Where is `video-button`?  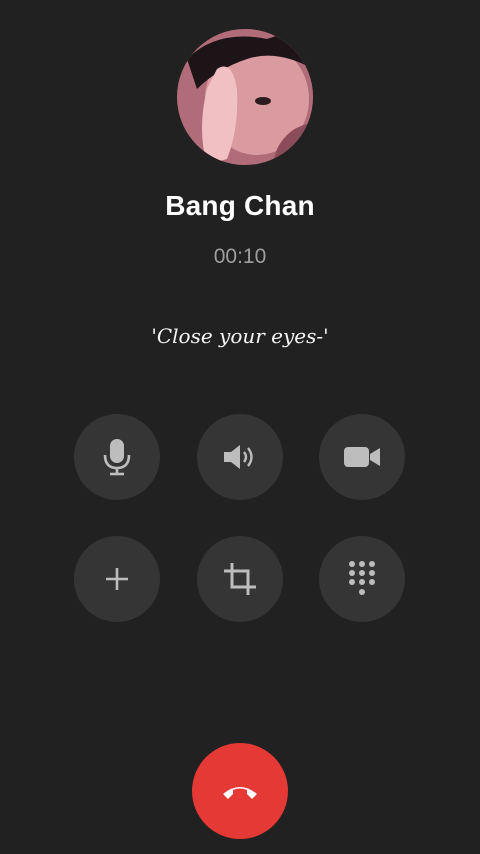
video-button is located at coordinates (362, 457).